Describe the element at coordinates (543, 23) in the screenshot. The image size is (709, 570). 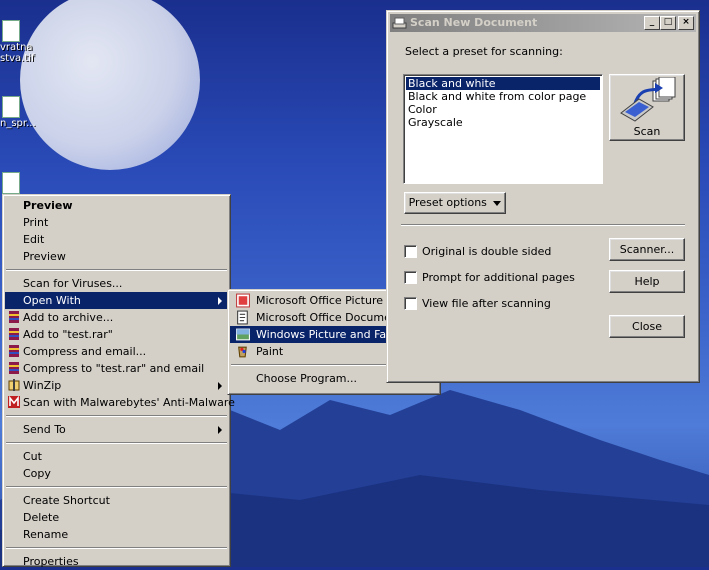
I see `dialog-titlebar: Scan New Document _ □ ×` at that location.